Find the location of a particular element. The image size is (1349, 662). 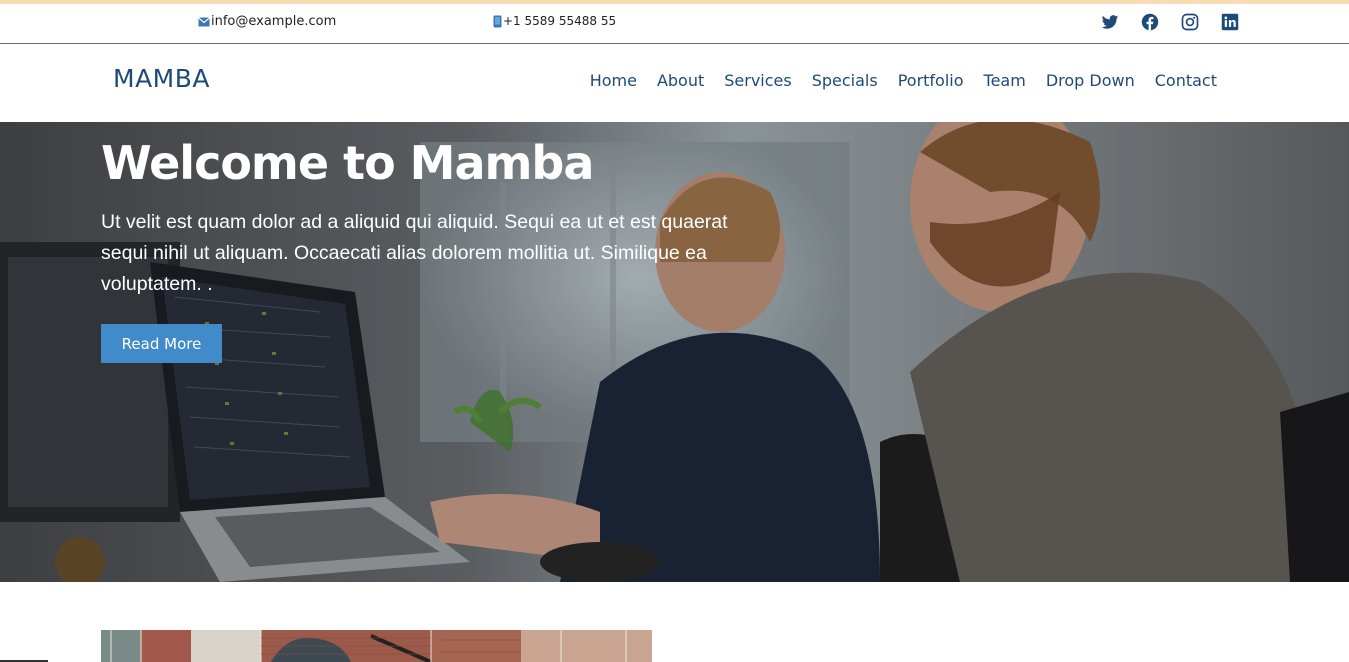

nav-specials: Specials is located at coordinates (845, 80).